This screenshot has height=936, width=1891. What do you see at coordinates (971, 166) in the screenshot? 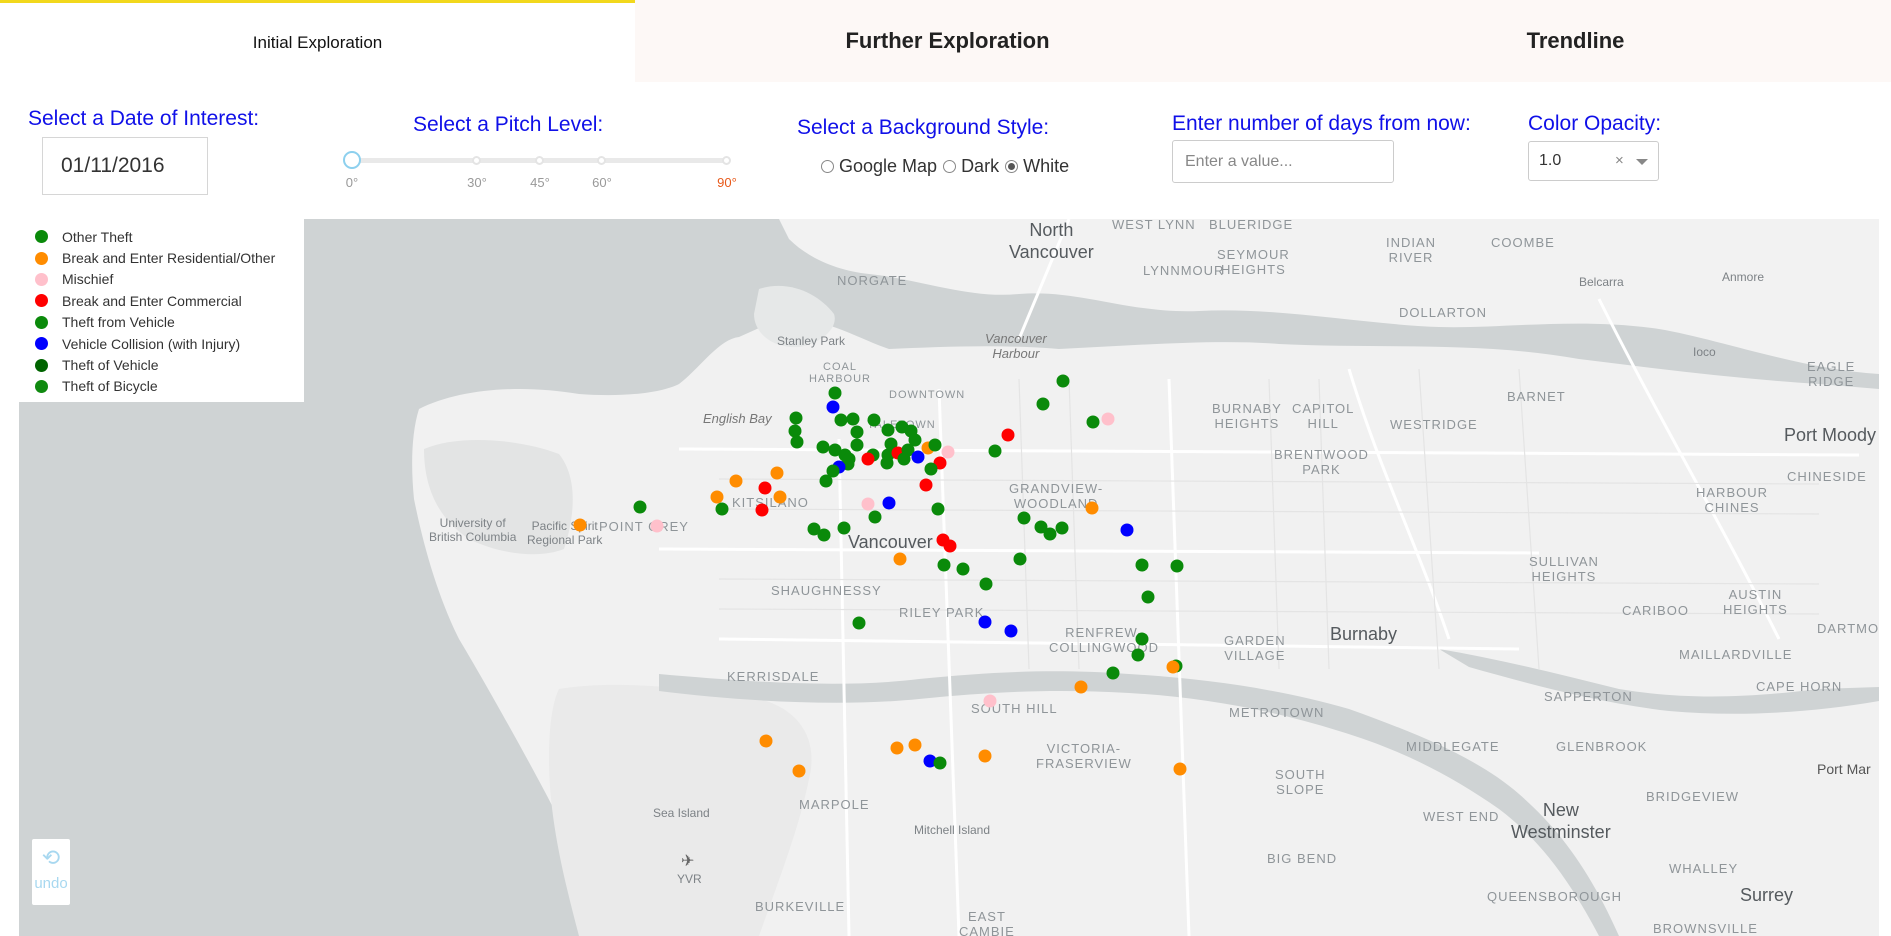
I see `radio-dark: Dark` at bounding box center [971, 166].